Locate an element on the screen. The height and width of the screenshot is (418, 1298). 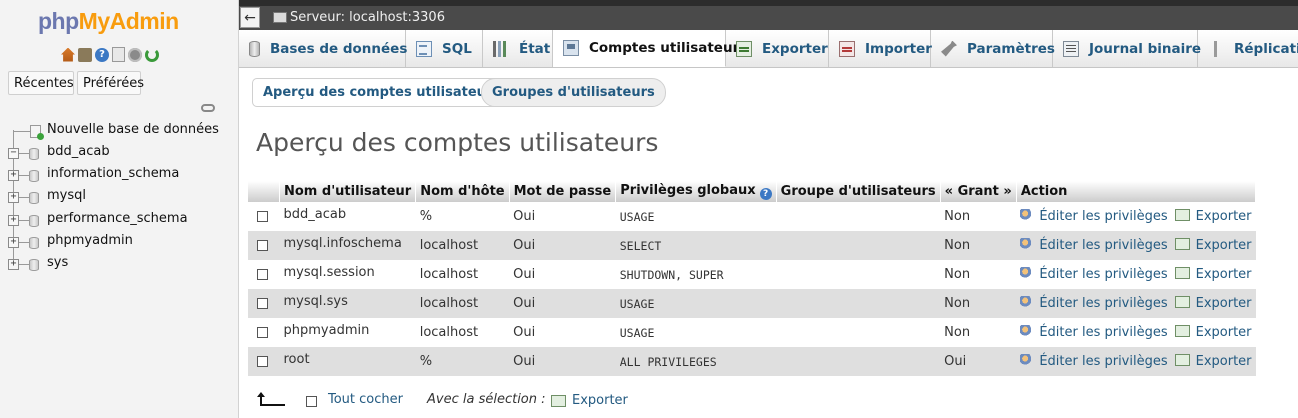
tree-item-performance-schema: + performance_schema is located at coordinates (119, 221).